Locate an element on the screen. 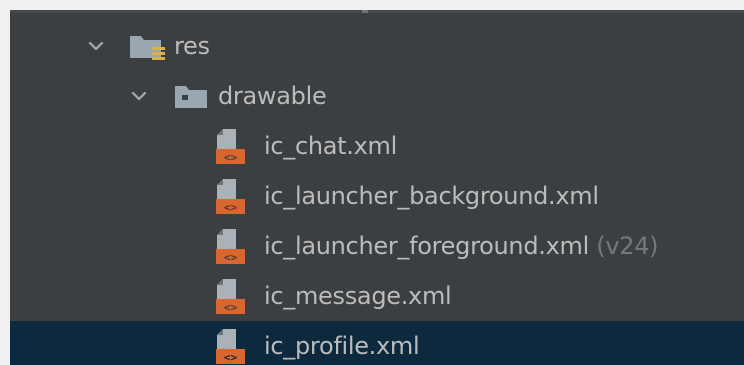 The image size is (744, 365). tree-label-res: res is located at coordinates (192, 46).